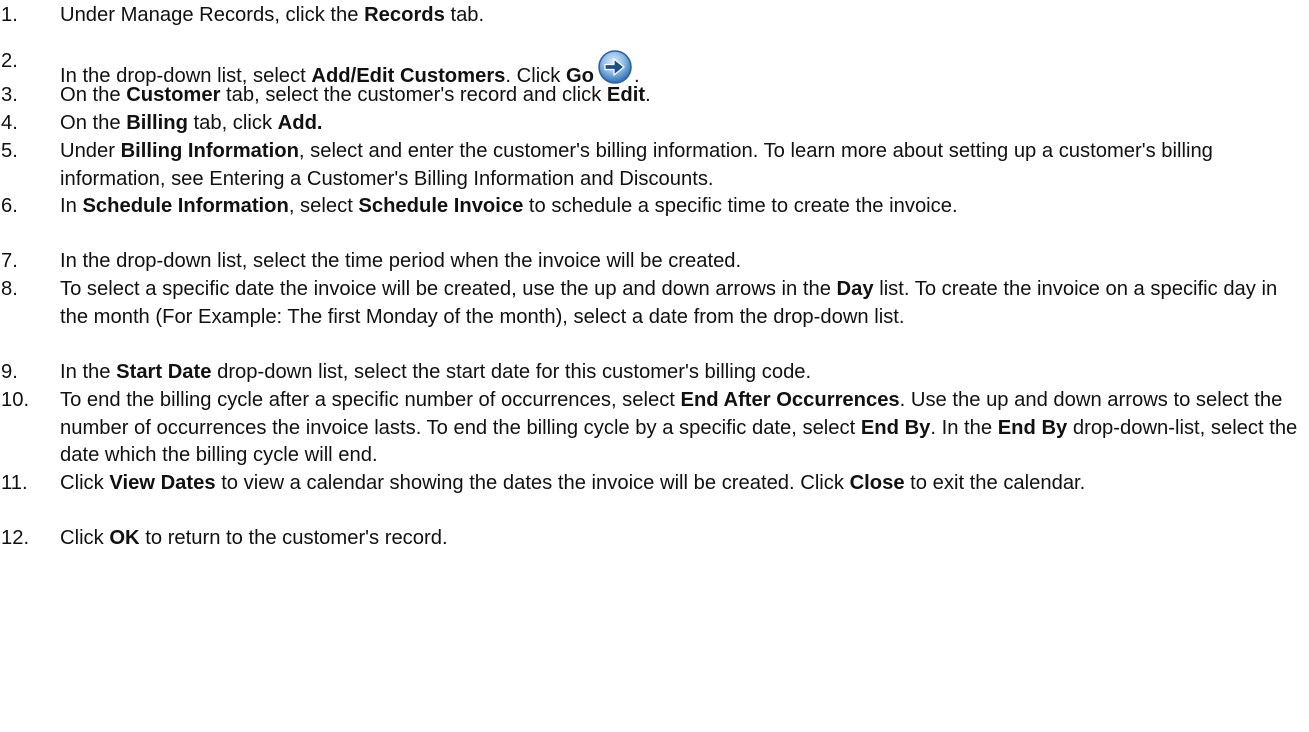  What do you see at coordinates (9, 261) in the screenshot?
I see `step-number: 7.` at bounding box center [9, 261].